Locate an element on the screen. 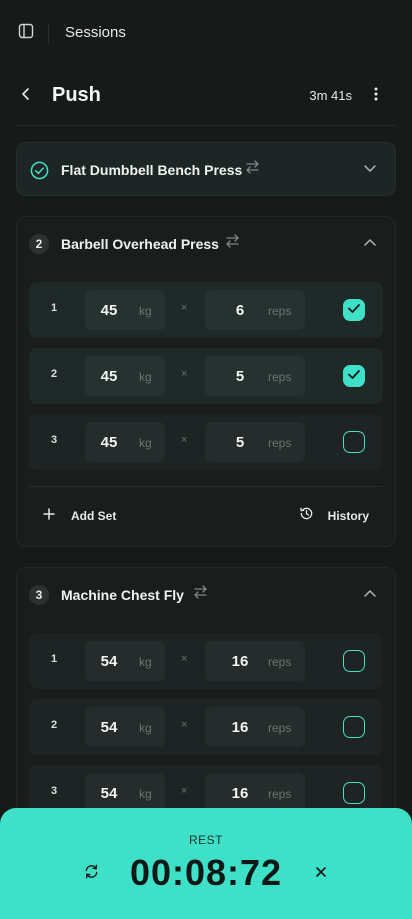  back-button is located at coordinates (26, 96).